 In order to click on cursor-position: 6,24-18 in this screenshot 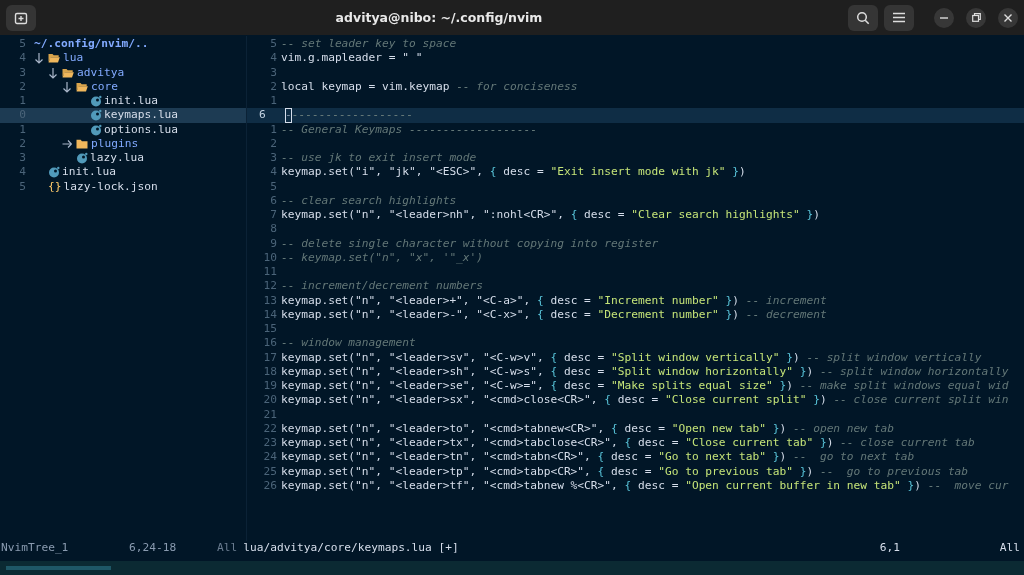, I will do `click(153, 548)`.